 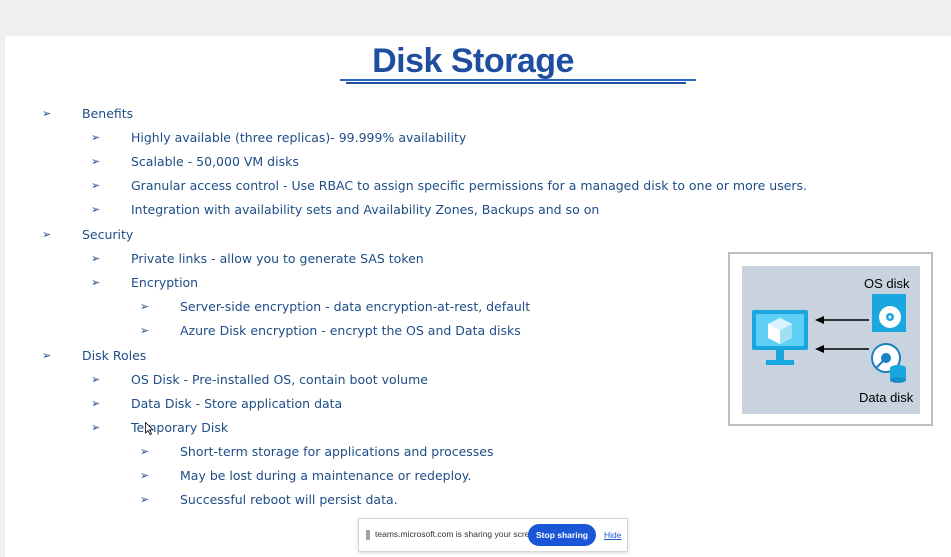 What do you see at coordinates (518, 80) in the screenshot?
I see `title-underline` at bounding box center [518, 80].